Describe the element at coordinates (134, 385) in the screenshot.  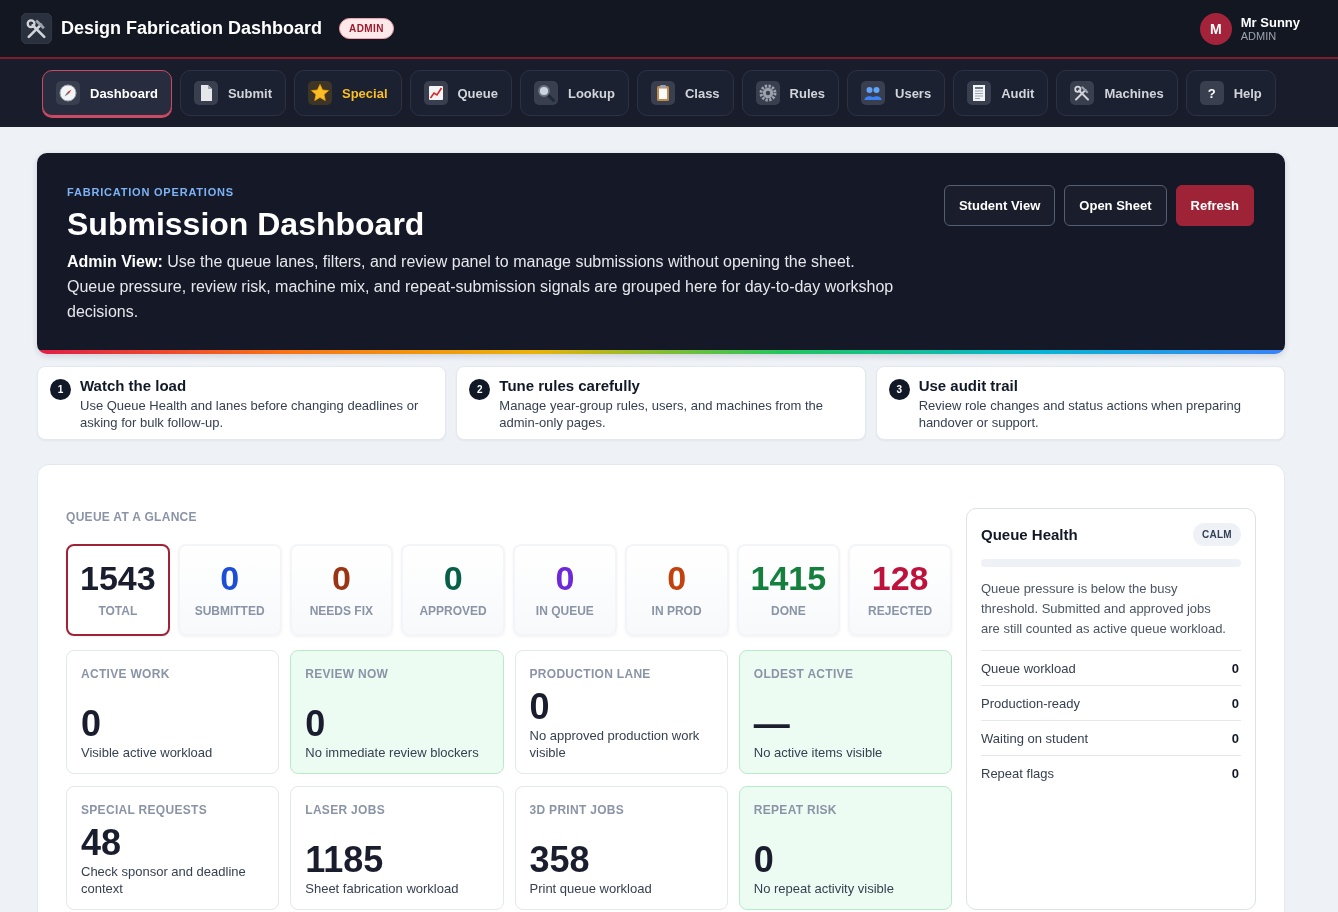
I see `tip-title: Watch the load` at that location.